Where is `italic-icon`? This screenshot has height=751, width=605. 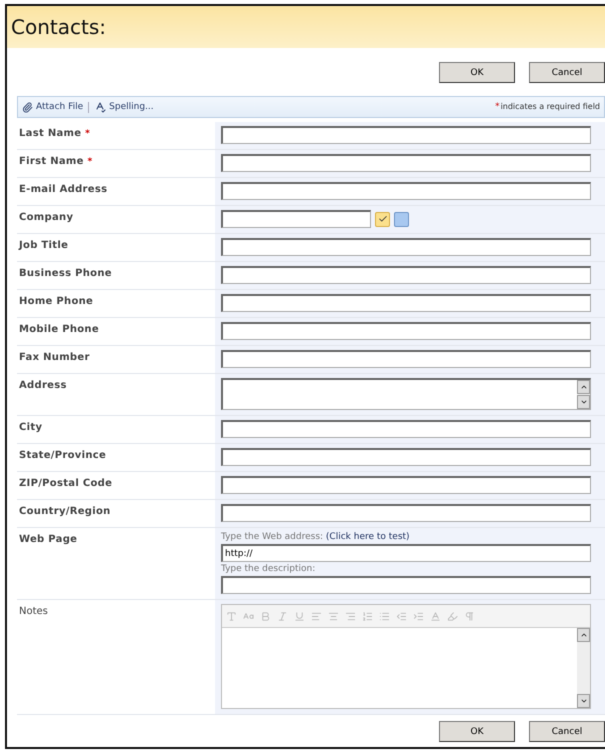
italic-icon is located at coordinates (282, 616).